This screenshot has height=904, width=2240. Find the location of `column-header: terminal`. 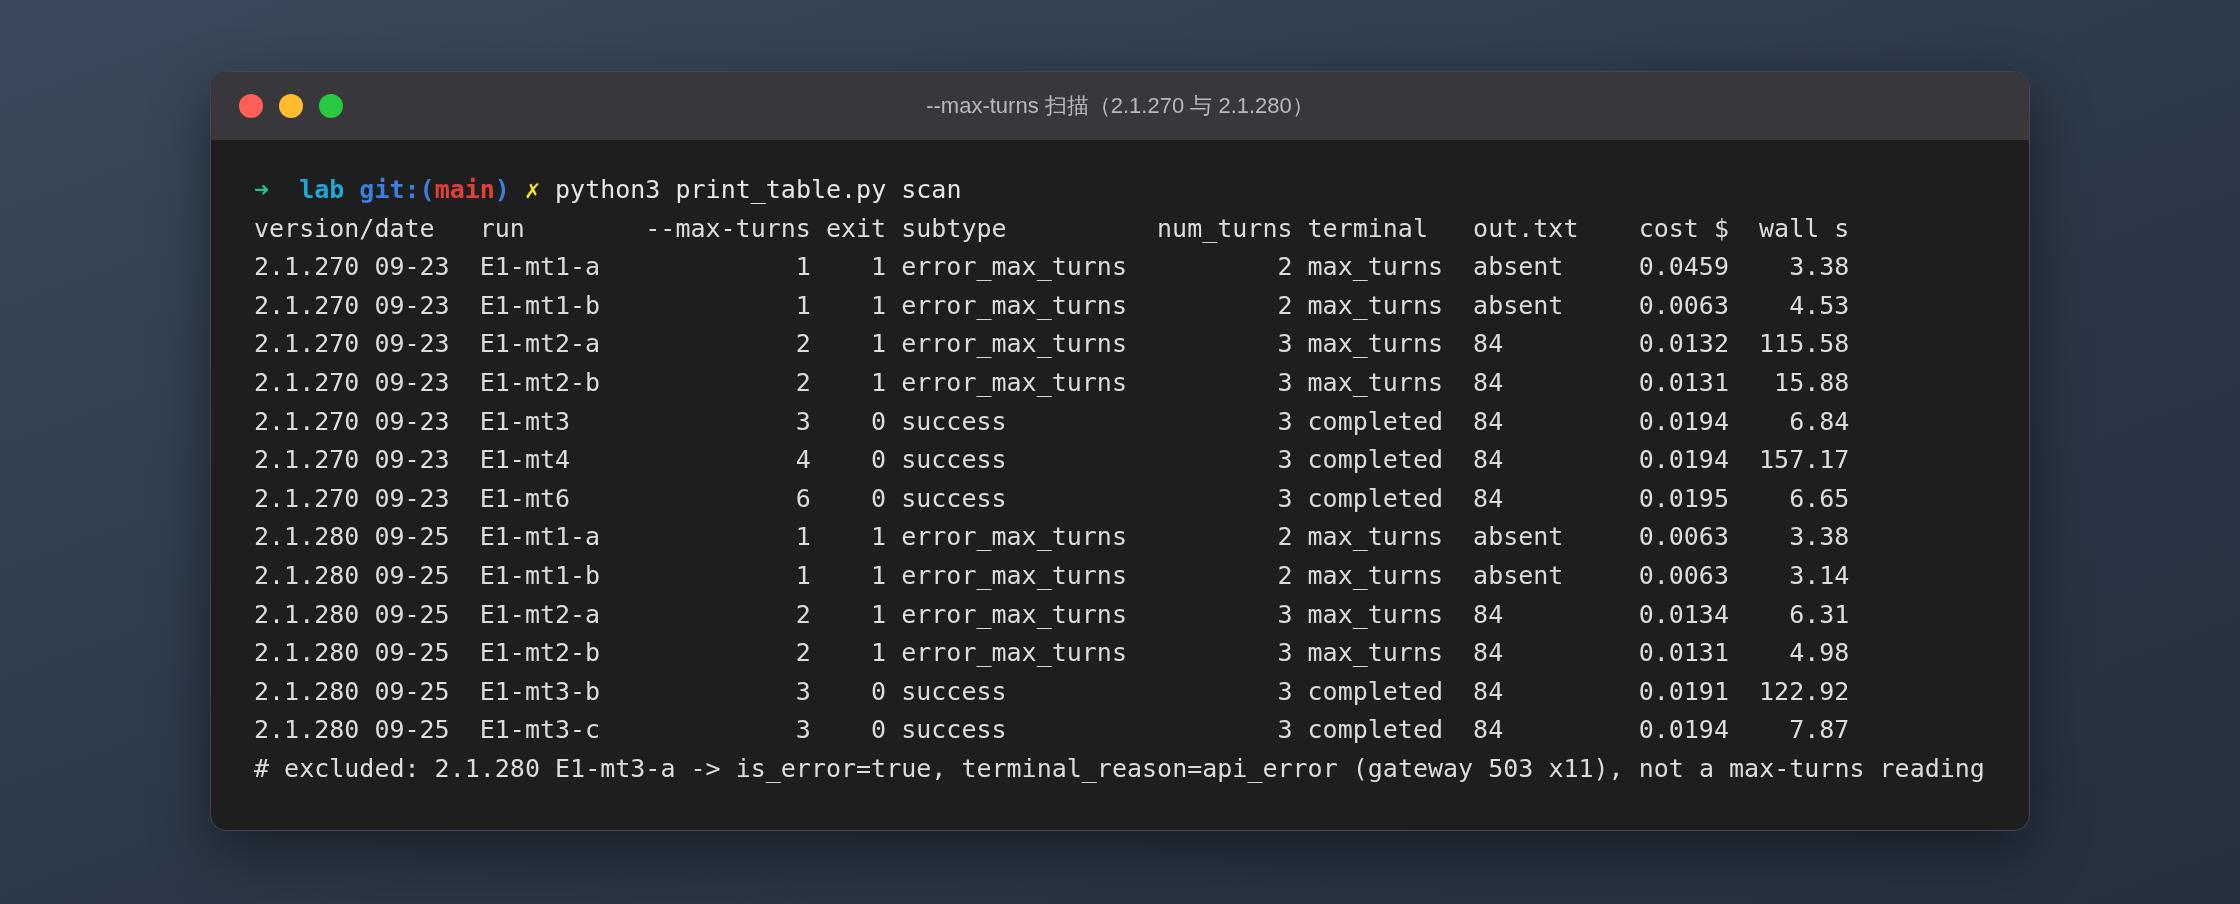

column-header: terminal is located at coordinates (1368, 228).